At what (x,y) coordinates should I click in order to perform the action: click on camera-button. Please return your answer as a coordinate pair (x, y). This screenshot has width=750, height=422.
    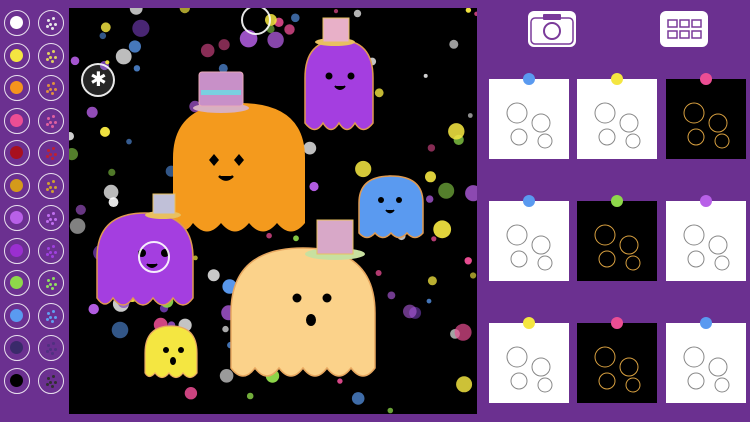
    Looking at the image, I should click on (552, 29).